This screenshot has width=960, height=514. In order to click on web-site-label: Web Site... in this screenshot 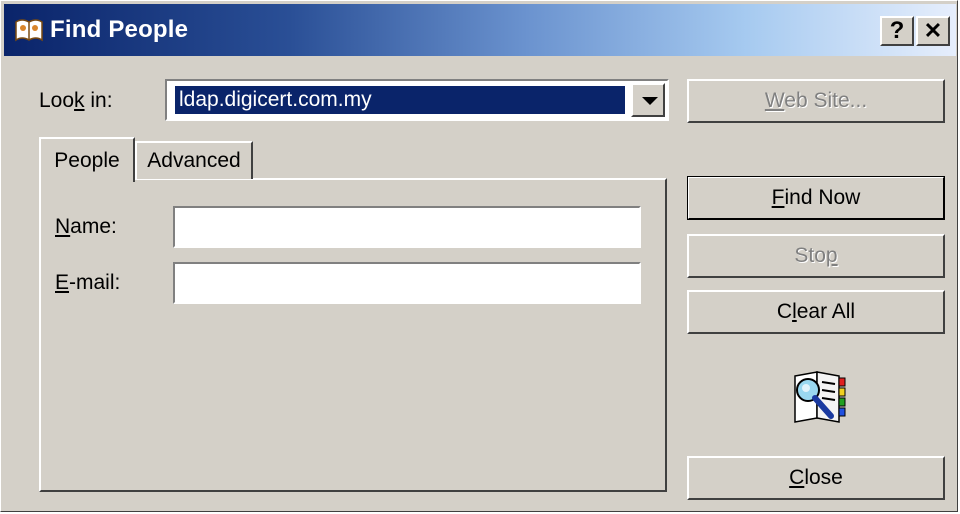, I will do `click(816, 100)`.